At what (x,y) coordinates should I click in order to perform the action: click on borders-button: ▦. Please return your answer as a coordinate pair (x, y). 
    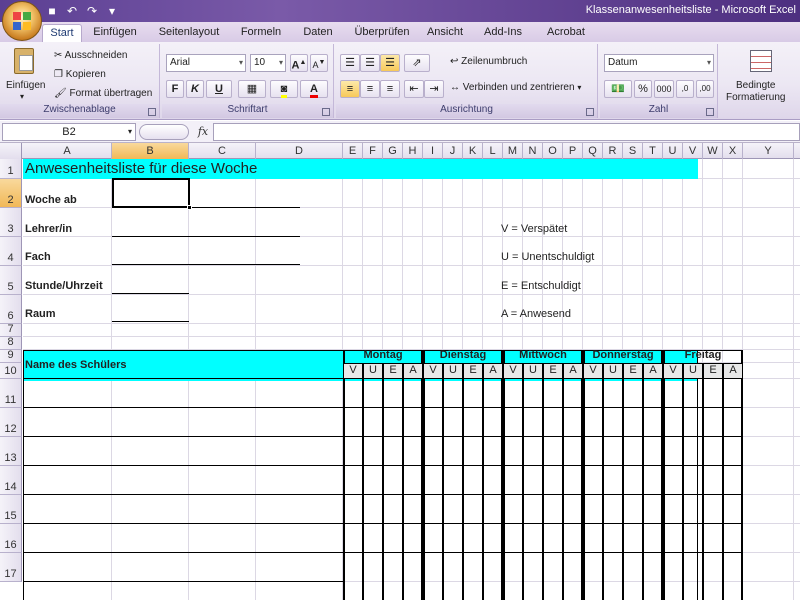
    Looking at the image, I should click on (252, 89).